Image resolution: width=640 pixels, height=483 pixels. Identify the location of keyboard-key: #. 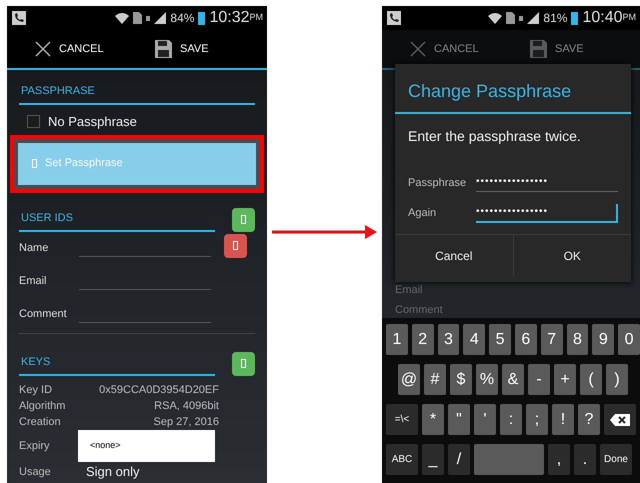
(435, 379).